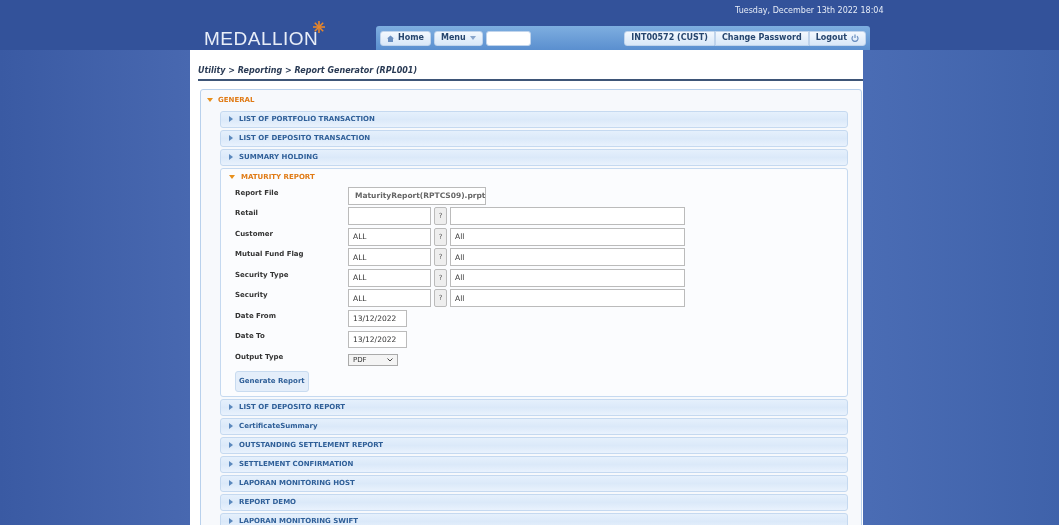 Image resolution: width=1059 pixels, height=525 pixels. I want to click on home-icon, so click(390, 38).